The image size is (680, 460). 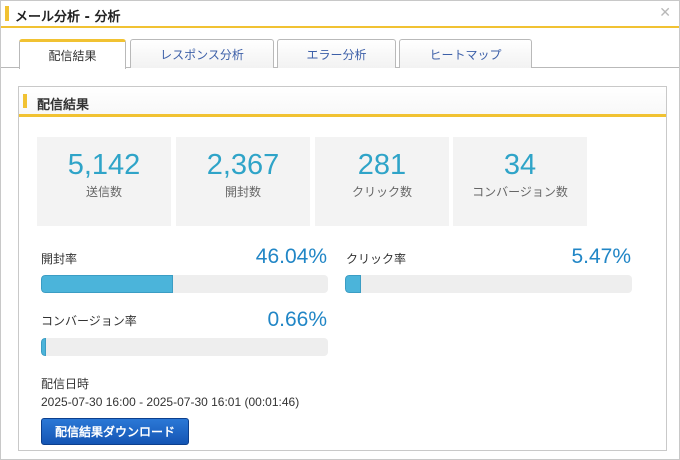 What do you see at coordinates (488, 284) in the screenshot?
I see `click-rate-bar` at bounding box center [488, 284].